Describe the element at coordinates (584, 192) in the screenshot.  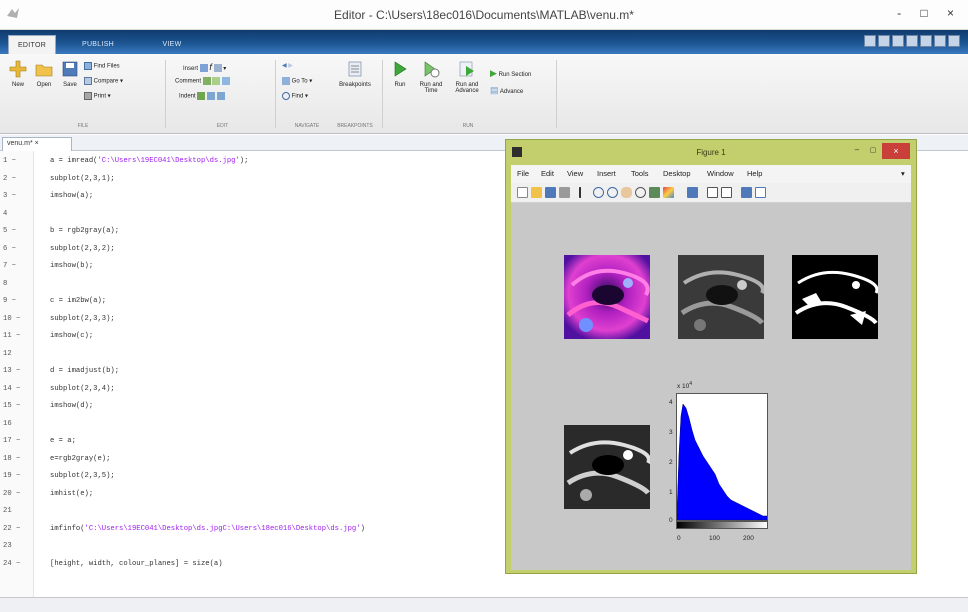
I see `edit-plot-icon` at that location.